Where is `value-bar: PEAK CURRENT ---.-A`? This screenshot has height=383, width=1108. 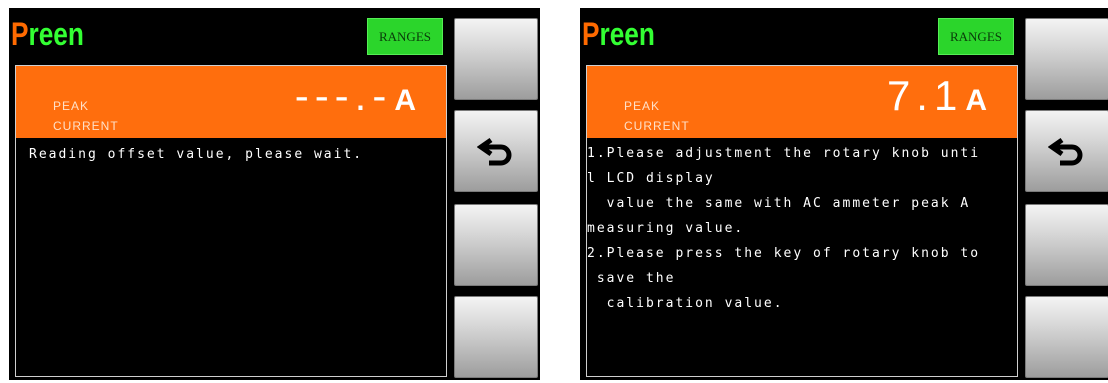
value-bar: PEAK CURRENT ---.-A is located at coordinates (231, 102).